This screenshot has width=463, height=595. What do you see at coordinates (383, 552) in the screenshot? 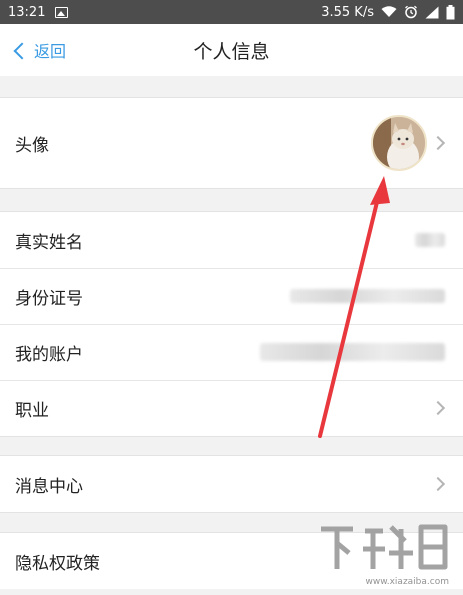
I see `watermark-logo: www.xiazaiba.com` at bounding box center [383, 552].